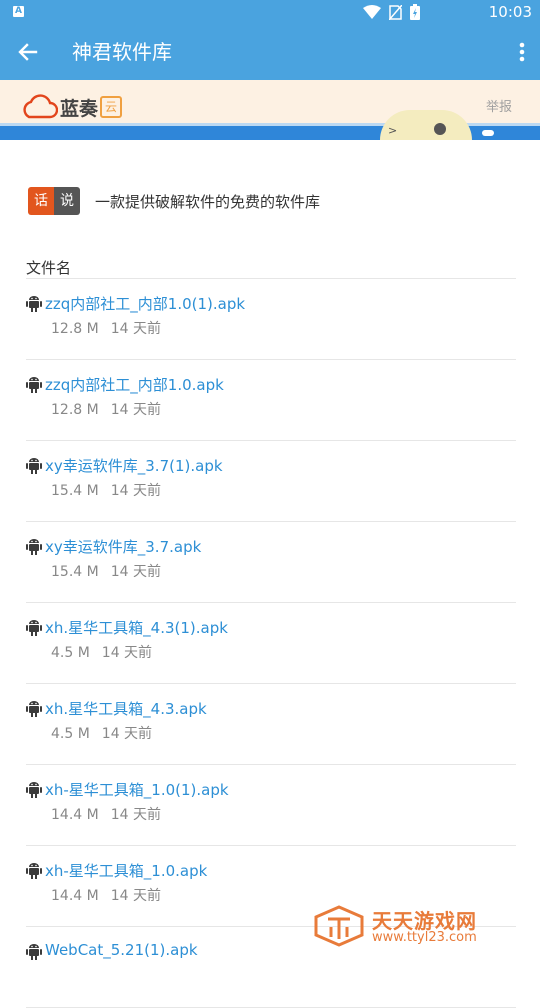  What do you see at coordinates (40, 106) in the screenshot?
I see `cloud-logo-icon` at bounding box center [40, 106].